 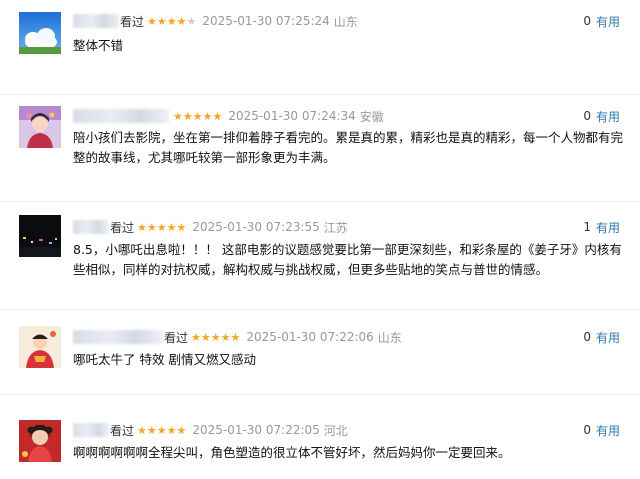 What do you see at coordinates (40, 236) in the screenshot?
I see `night-scene-avatar-icon` at bounding box center [40, 236].